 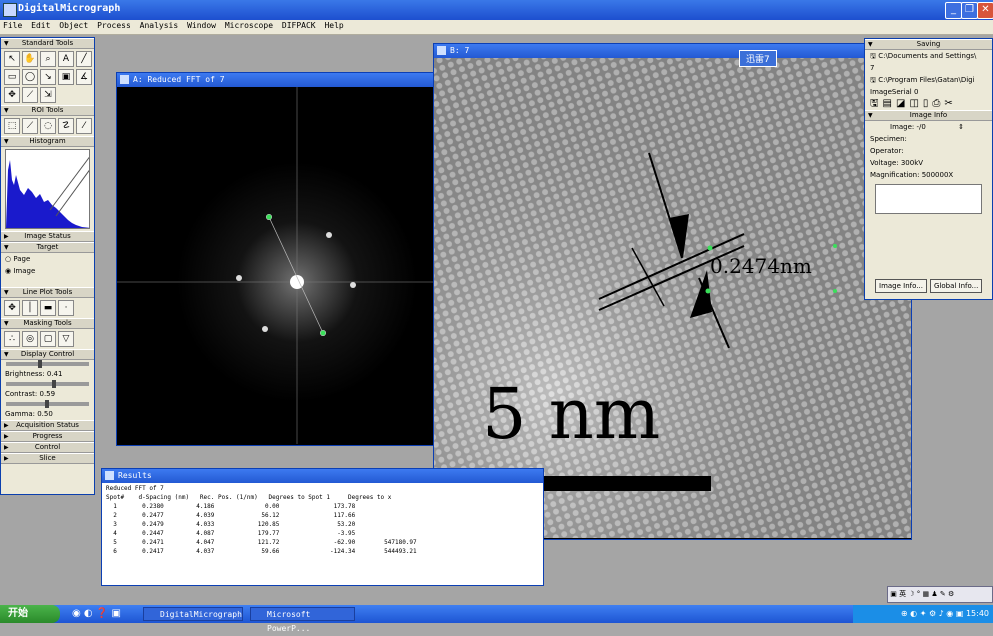 What do you see at coordinates (201, 25) in the screenshot?
I see `menu-window: Window` at bounding box center [201, 25].